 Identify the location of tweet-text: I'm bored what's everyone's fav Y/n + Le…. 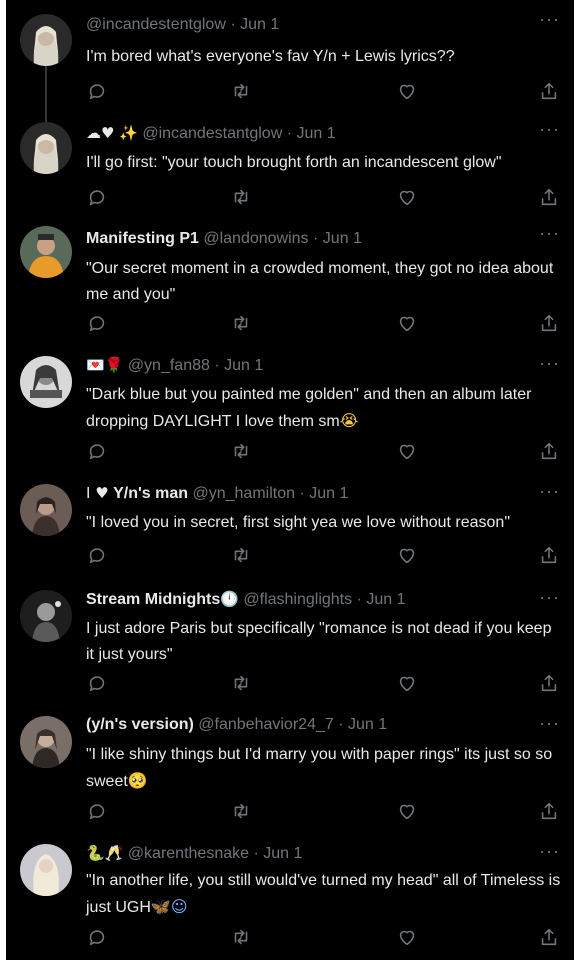
(270, 56).